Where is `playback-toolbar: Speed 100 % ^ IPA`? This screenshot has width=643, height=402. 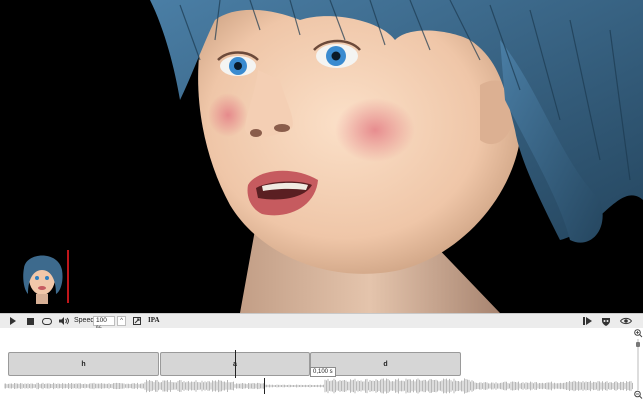
playback-toolbar: Speed 100 % ^ IPA is located at coordinates (321, 322).